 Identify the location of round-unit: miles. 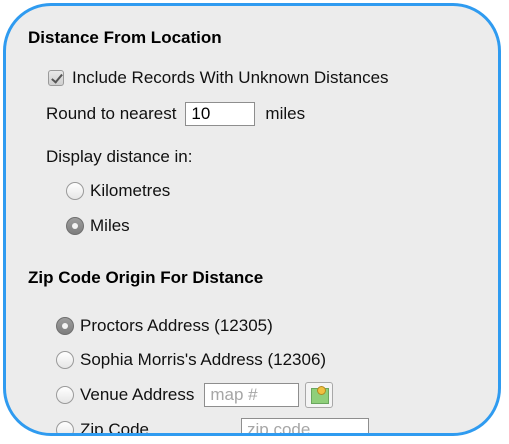
(285, 113).